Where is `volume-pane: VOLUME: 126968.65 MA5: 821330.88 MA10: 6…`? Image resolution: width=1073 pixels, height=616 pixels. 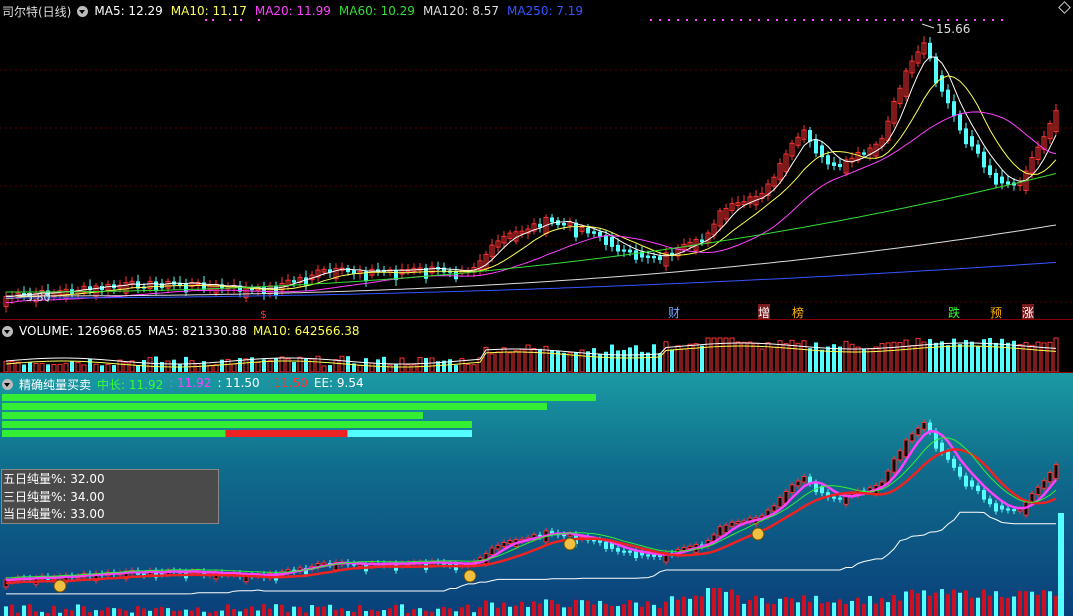
volume-pane: VOLUME: 126968.65 MA5: 821330.88 MA10: 6… is located at coordinates (536, 346).